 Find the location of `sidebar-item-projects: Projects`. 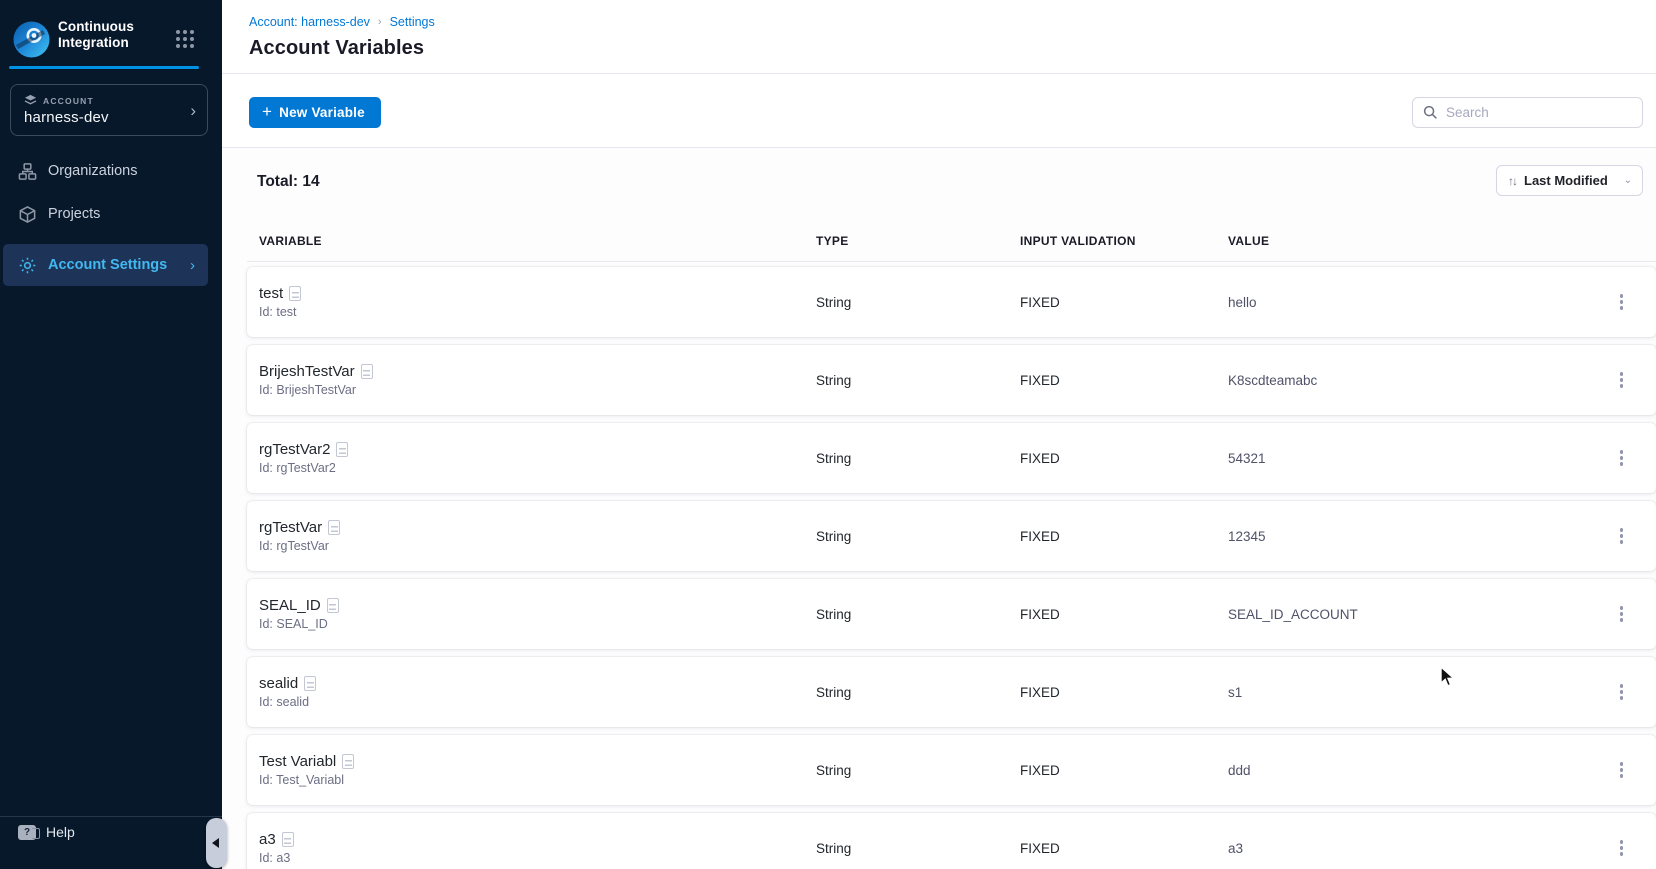

sidebar-item-projects: Projects is located at coordinates (111, 214).